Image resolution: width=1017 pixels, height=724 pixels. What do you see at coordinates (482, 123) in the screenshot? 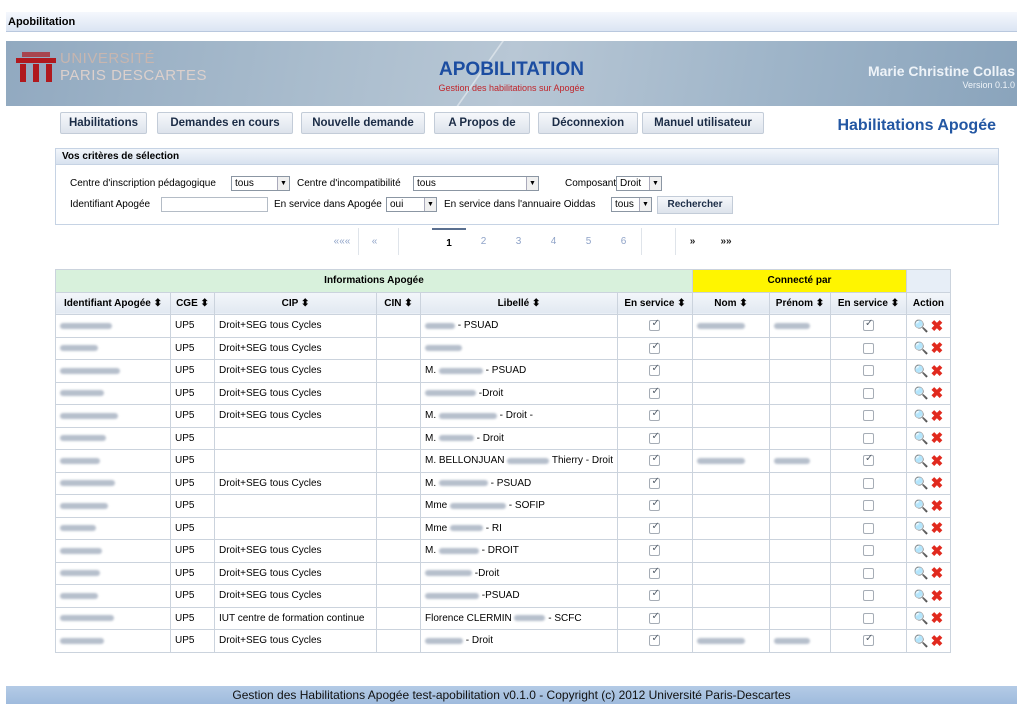
I see `nav-a-propos: A Propos de` at bounding box center [482, 123].